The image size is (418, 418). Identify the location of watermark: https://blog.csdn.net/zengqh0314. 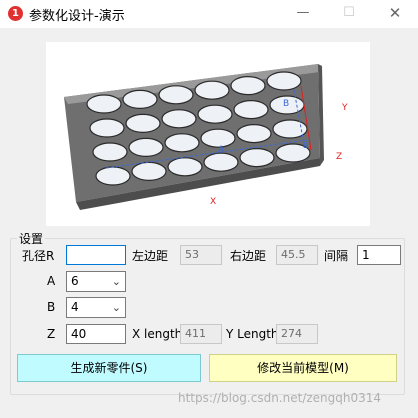
(280, 398).